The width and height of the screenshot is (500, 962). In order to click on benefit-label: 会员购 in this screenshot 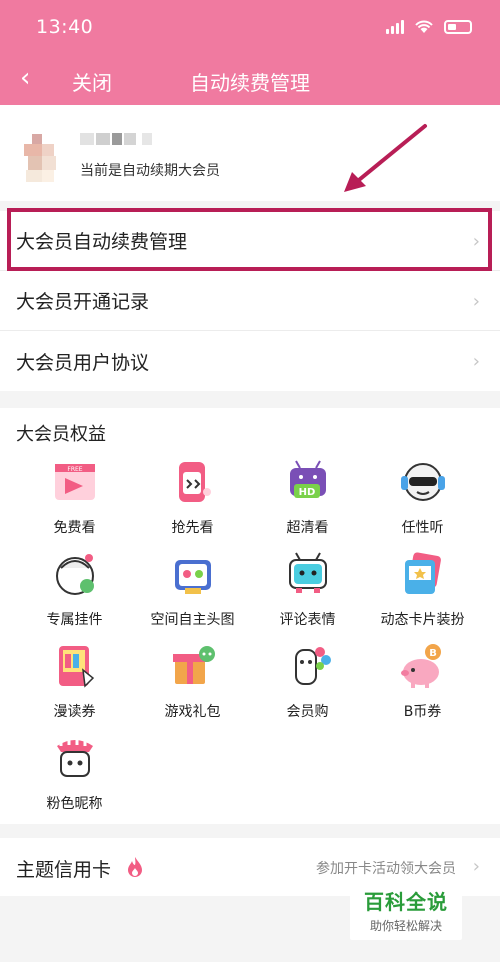, I will do `click(307, 712)`.